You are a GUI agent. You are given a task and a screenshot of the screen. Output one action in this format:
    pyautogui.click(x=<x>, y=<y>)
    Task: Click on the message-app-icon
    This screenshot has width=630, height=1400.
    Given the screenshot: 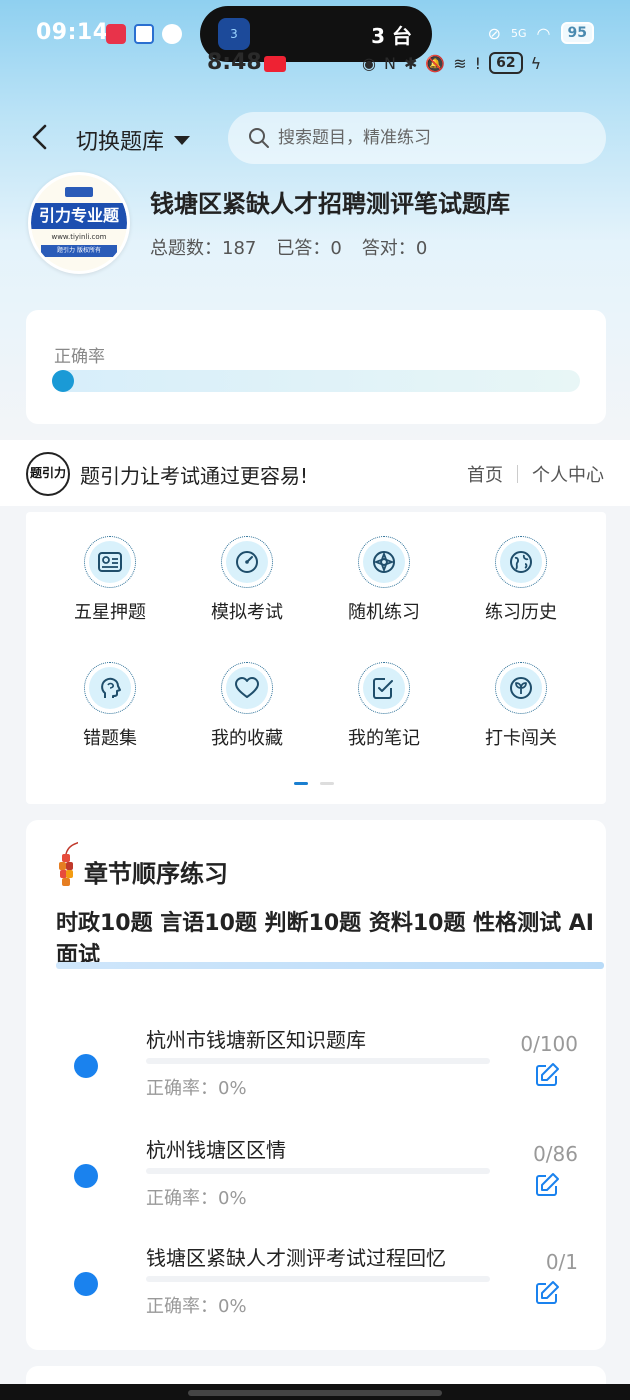 What is the action you would take?
    pyautogui.click(x=172, y=34)
    